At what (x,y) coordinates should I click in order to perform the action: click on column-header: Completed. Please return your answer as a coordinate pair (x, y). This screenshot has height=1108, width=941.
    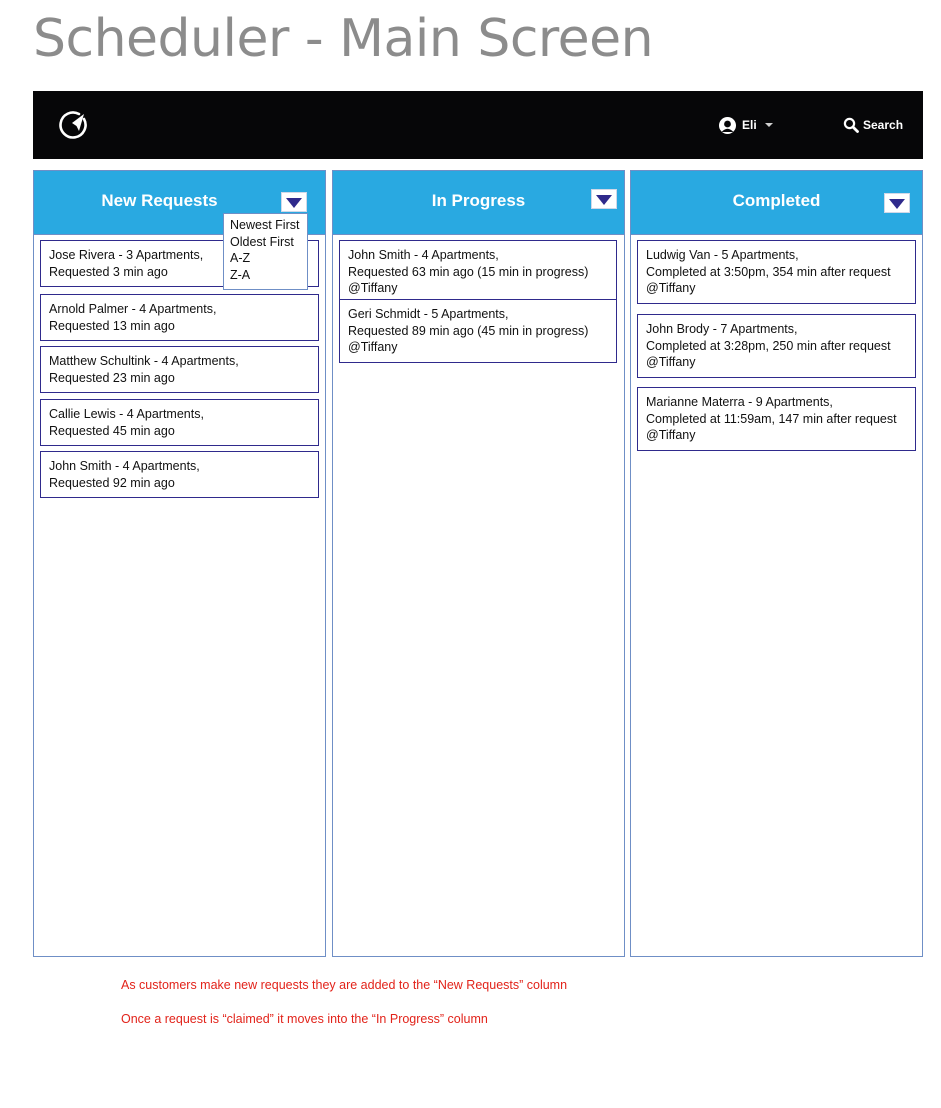
    Looking at the image, I should click on (776, 203).